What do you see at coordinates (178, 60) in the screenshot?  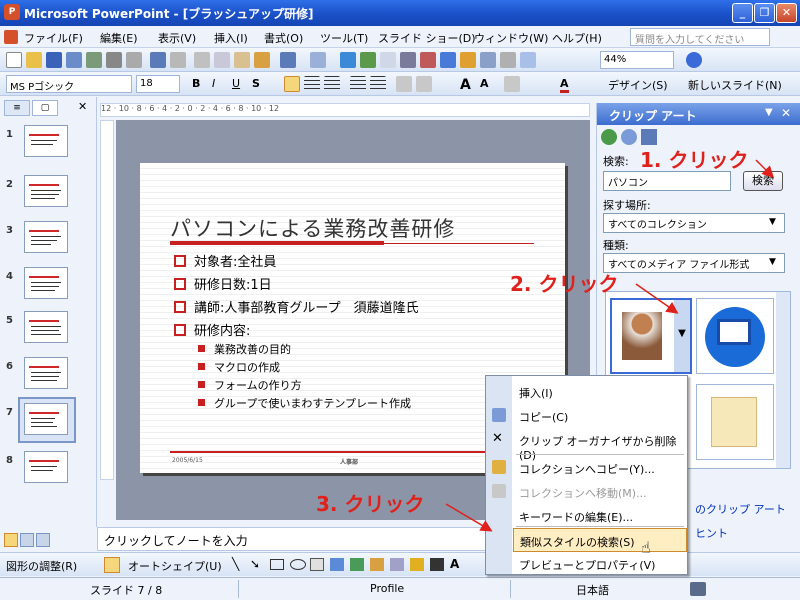 I see `research-icon` at bounding box center [178, 60].